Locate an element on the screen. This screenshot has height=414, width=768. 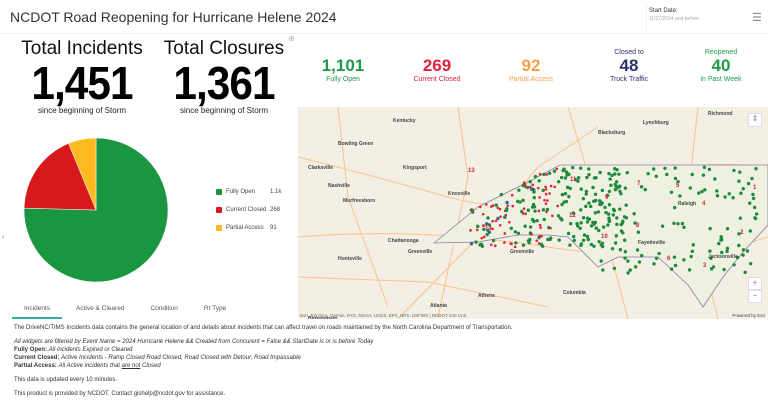
start-date-filter: Start Date: 11/27/2024 and before is located at coordinates (695, 18).